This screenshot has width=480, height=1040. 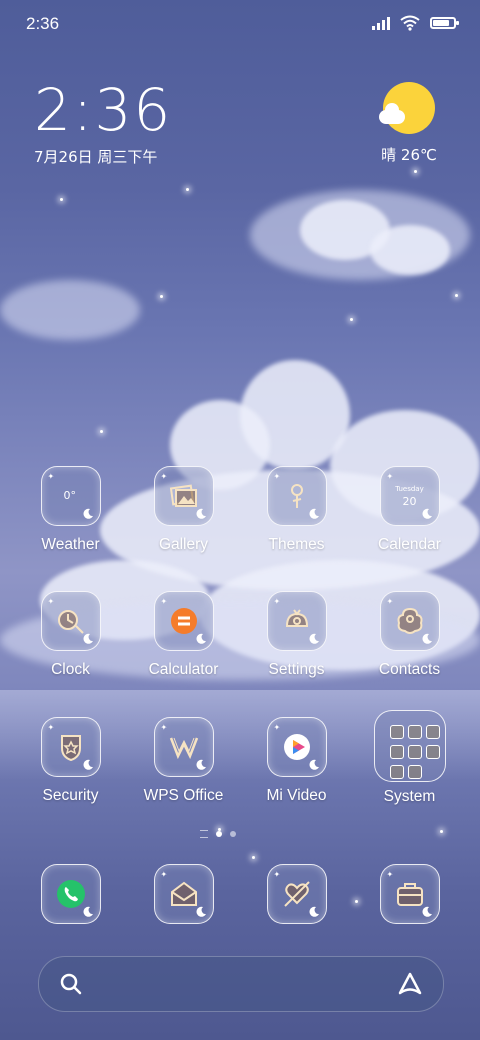 I want to click on signal-icon, so click(x=381, y=23).